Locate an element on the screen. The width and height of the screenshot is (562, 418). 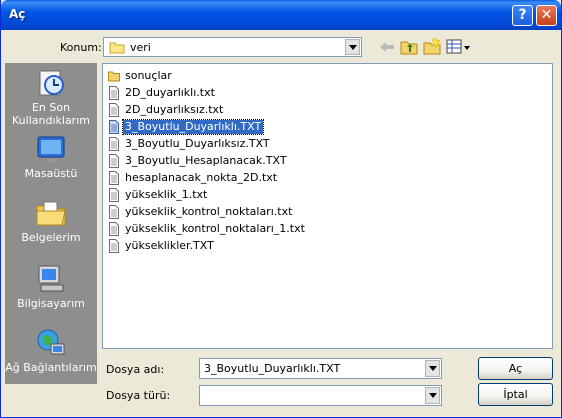
title-bar: Aç ? ✕ is located at coordinates (281, 15).